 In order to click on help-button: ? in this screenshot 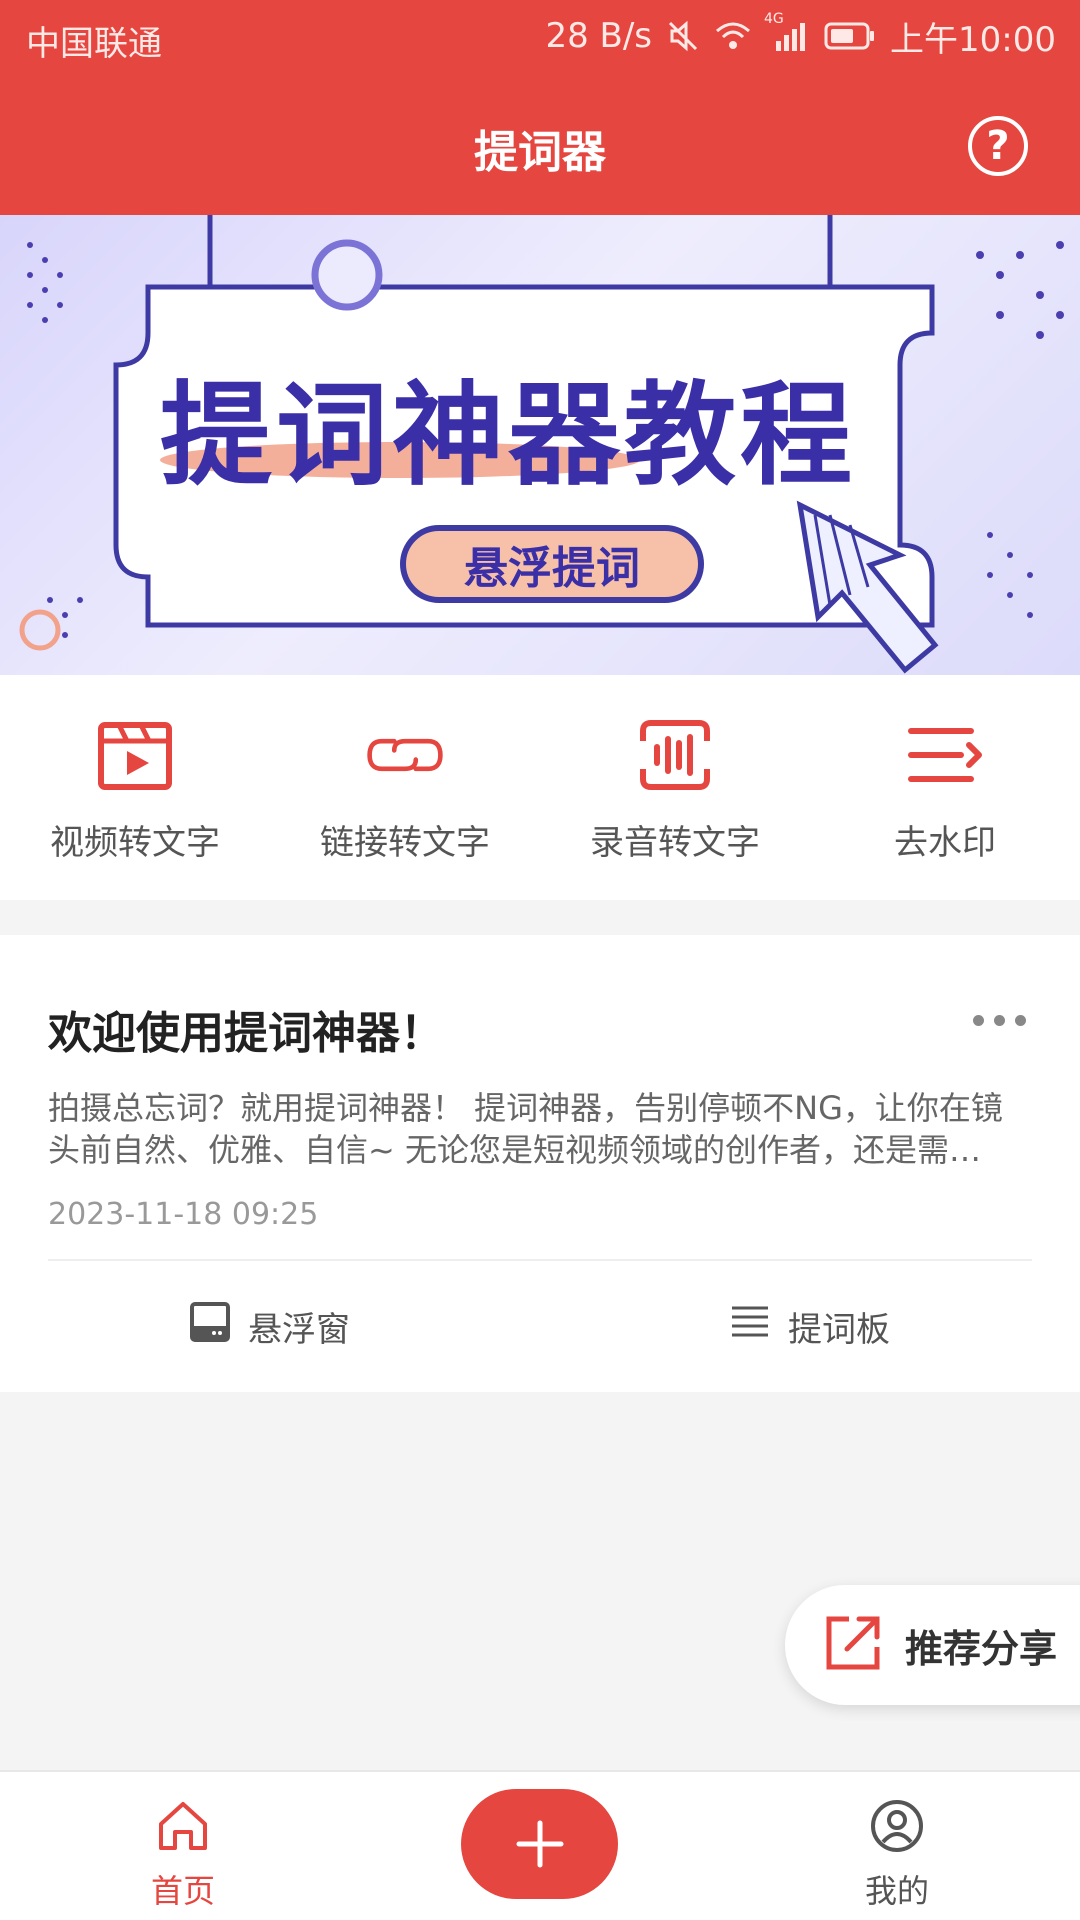, I will do `click(998, 146)`.